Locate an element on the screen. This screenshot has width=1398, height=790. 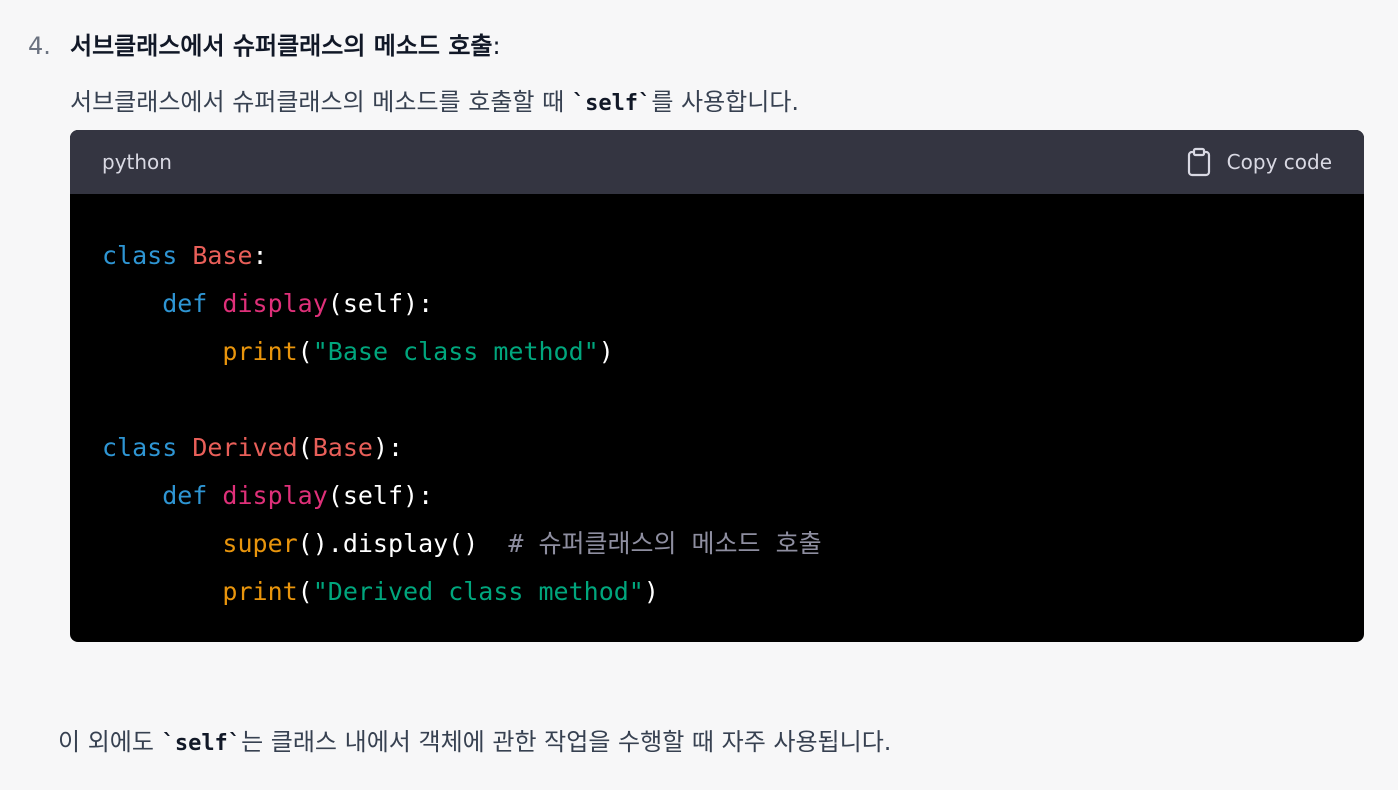
list-number: 4. is located at coordinates (39, 46).